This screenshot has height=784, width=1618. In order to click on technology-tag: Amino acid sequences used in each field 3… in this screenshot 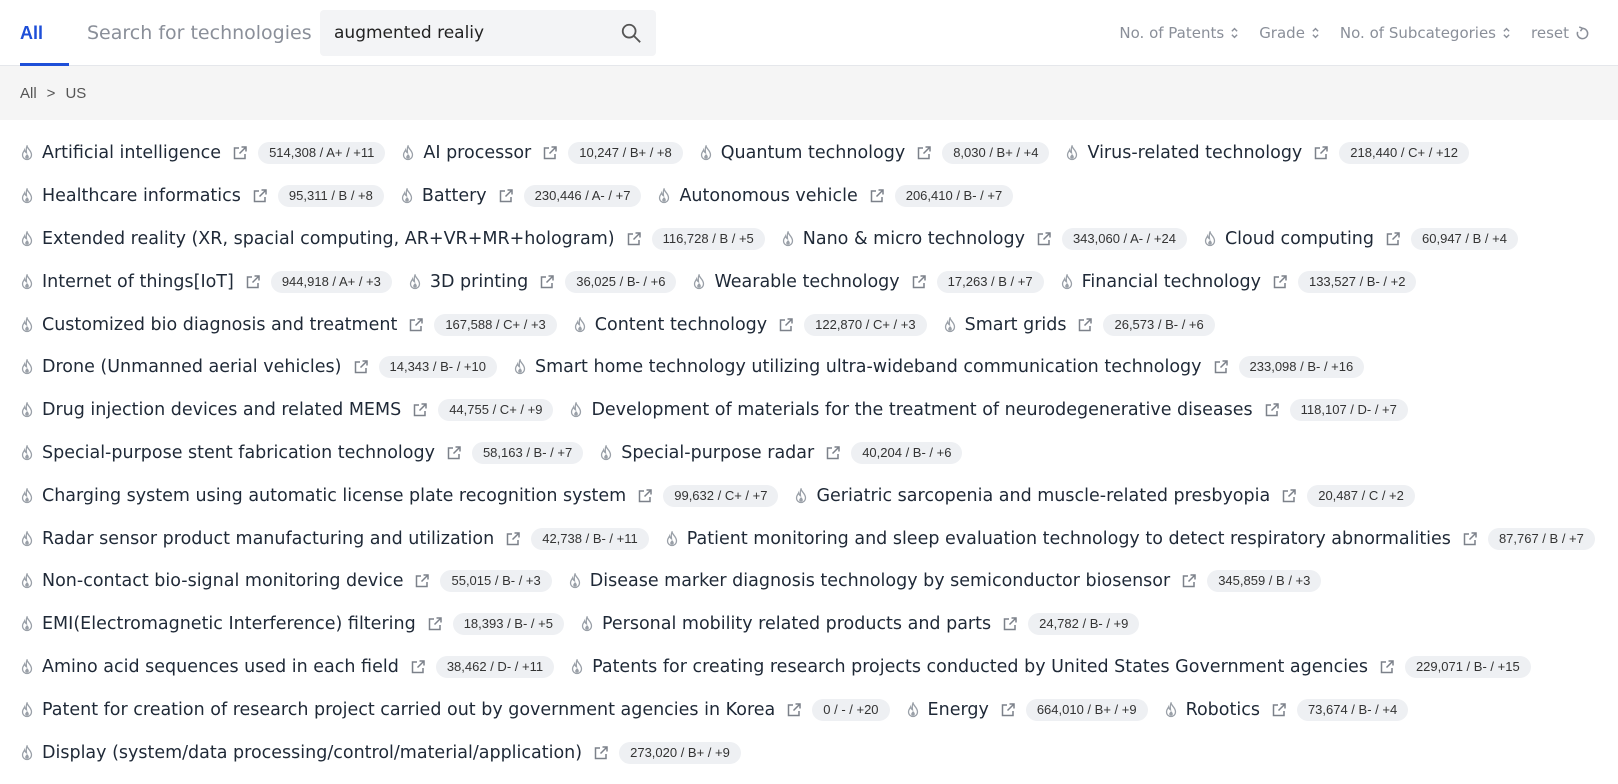, I will do `click(287, 666)`.